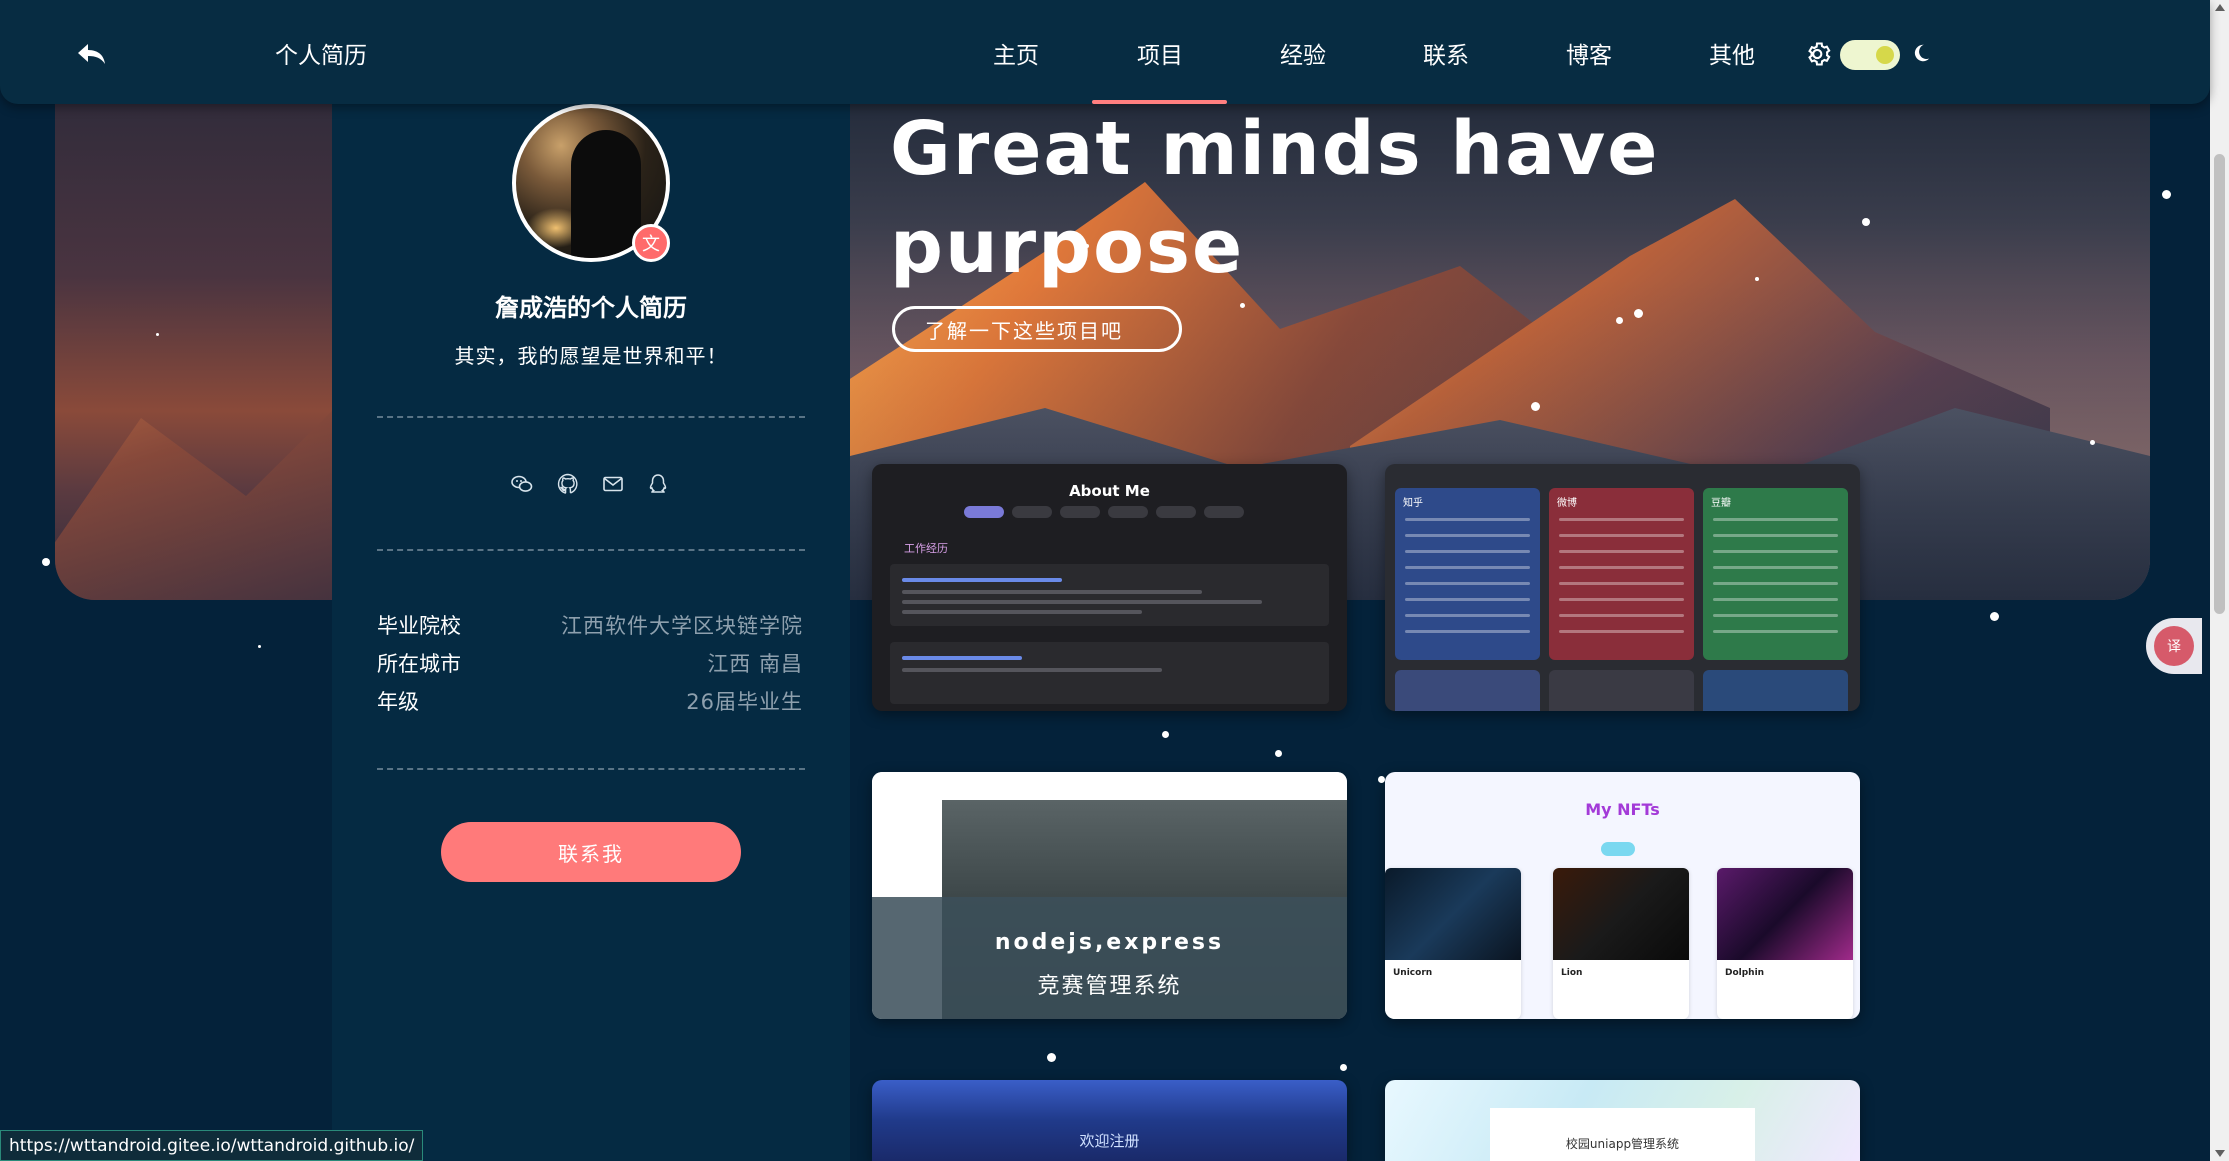 The image size is (2229, 1161). Describe the element at coordinates (92, 54) in the screenshot. I see `back-arrow-icon` at that location.